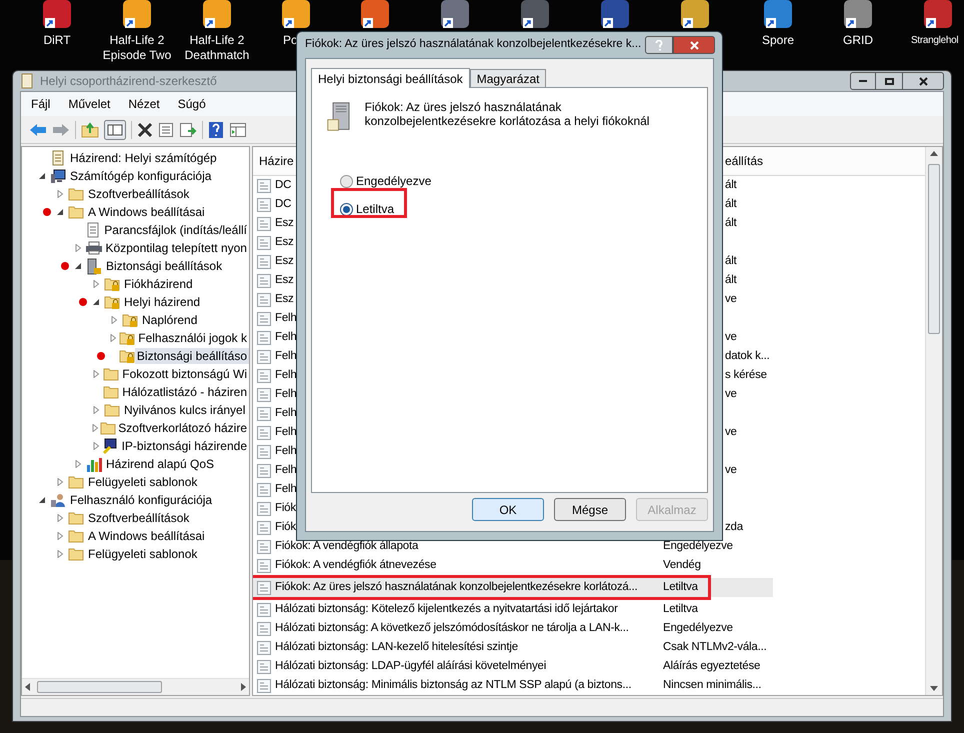  I want to click on table-cell: Hálózati biztonság: Kötelező kijelentkezés a nyitvatartási idő lejártakor, so click(446, 608).